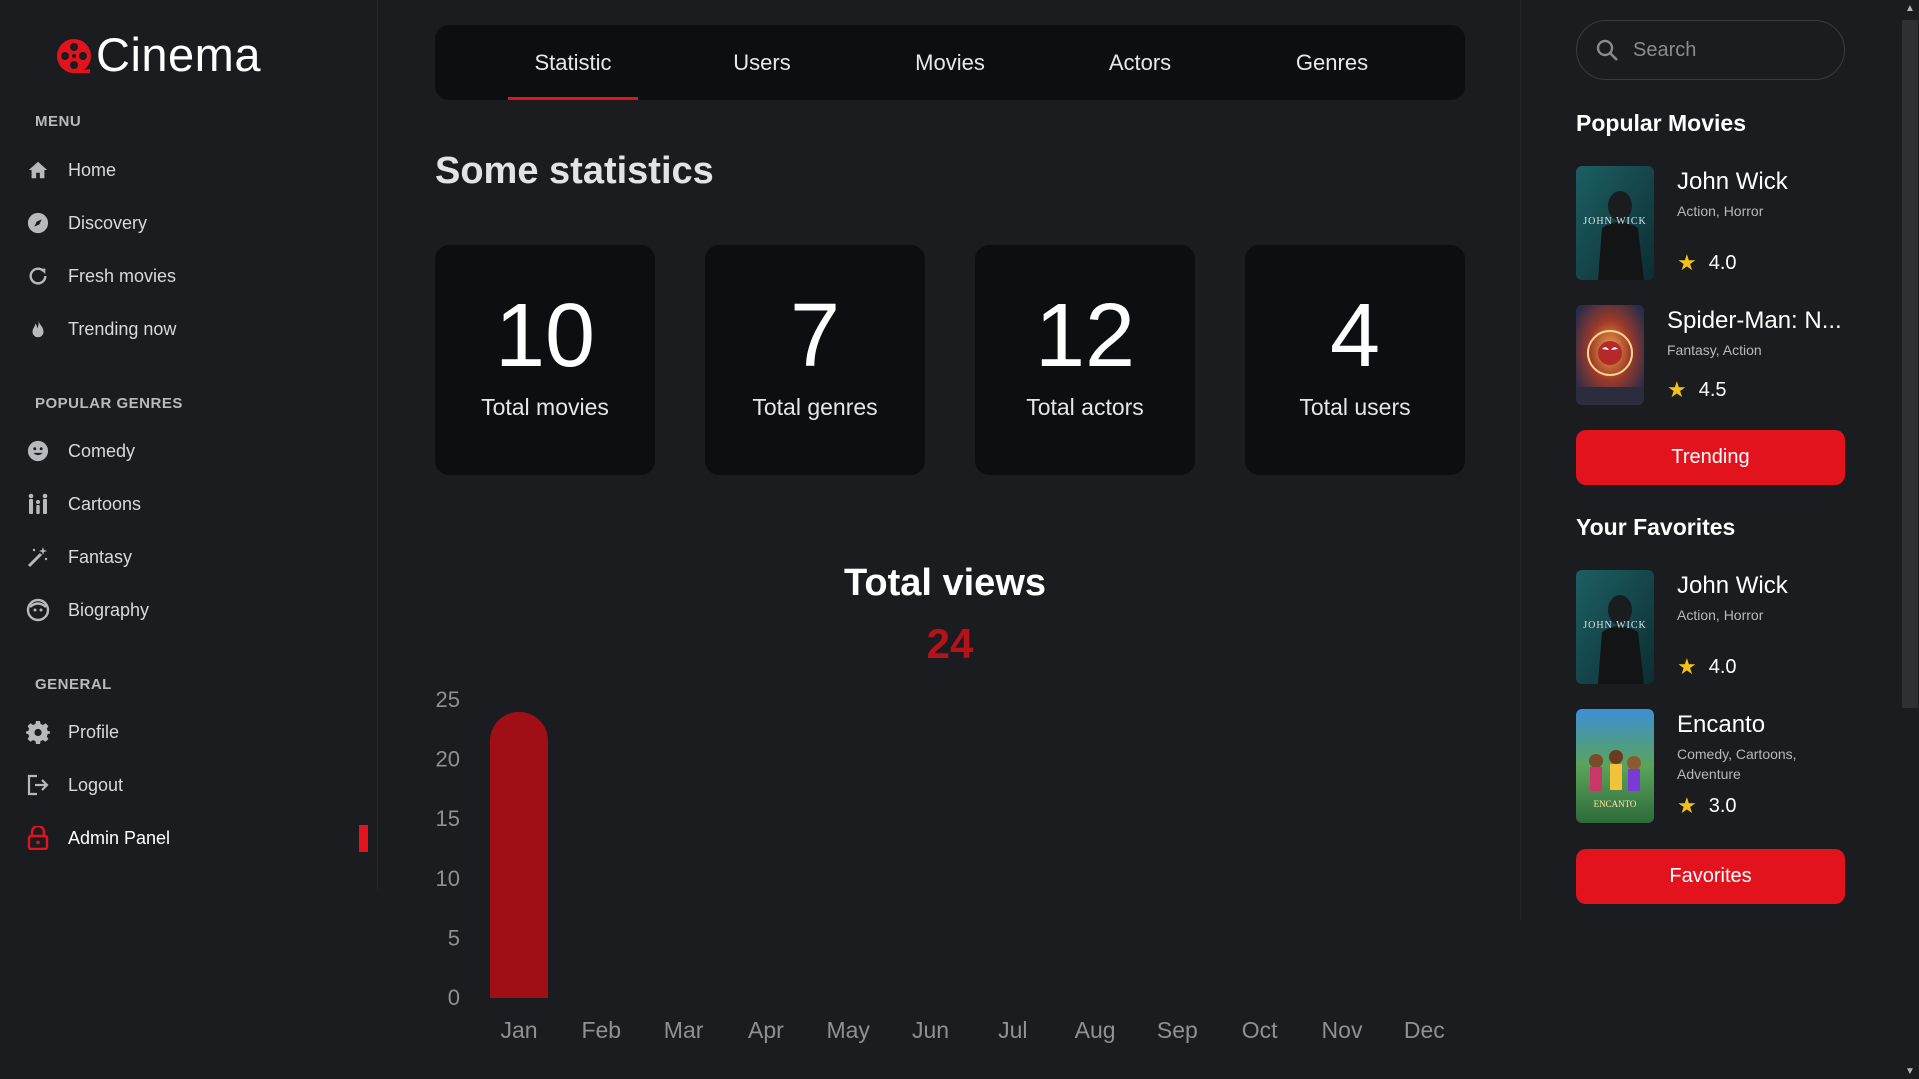 The height and width of the screenshot is (1079, 1919). What do you see at coordinates (1711, 225) in the screenshot?
I see `popular-movie-card: JOHN WICK John Wick Action, Horror ★ 4.0` at bounding box center [1711, 225].